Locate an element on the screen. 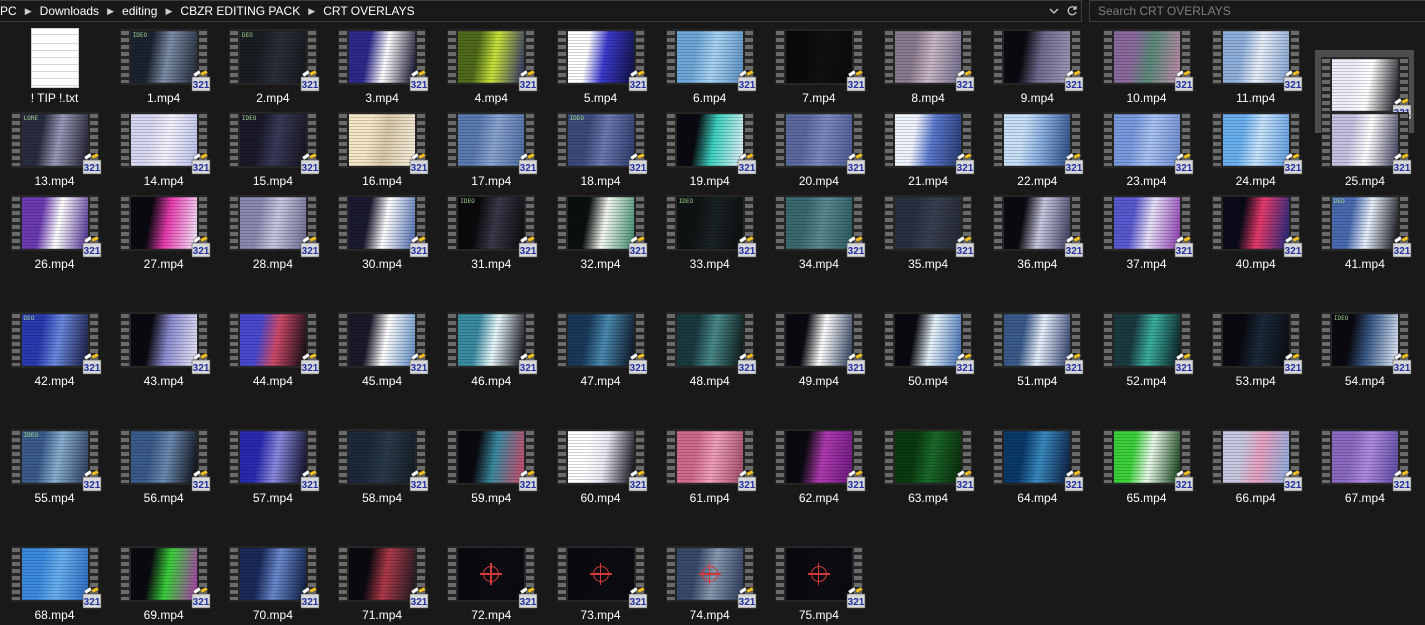 The image size is (1425, 625). file-item-video: 321 64.mp4 is located at coordinates (1037, 463).